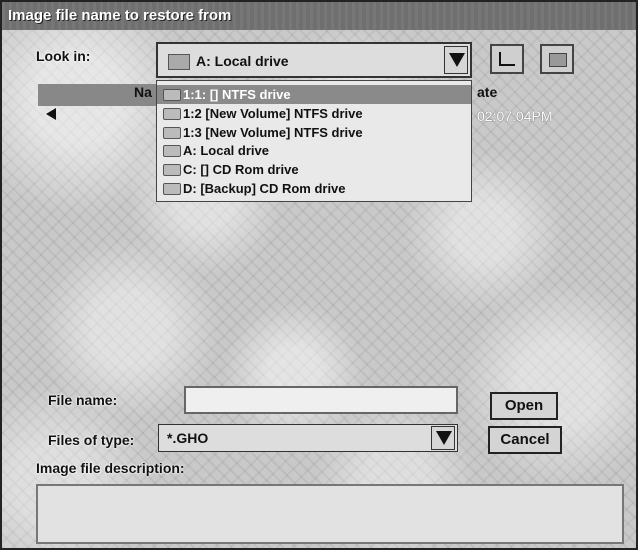 The width and height of the screenshot is (638, 550). What do you see at coordinates (515, 116) in the screenshot?
I see `file-date-value: 02:07:04PM` at bounding box center [515, 116].